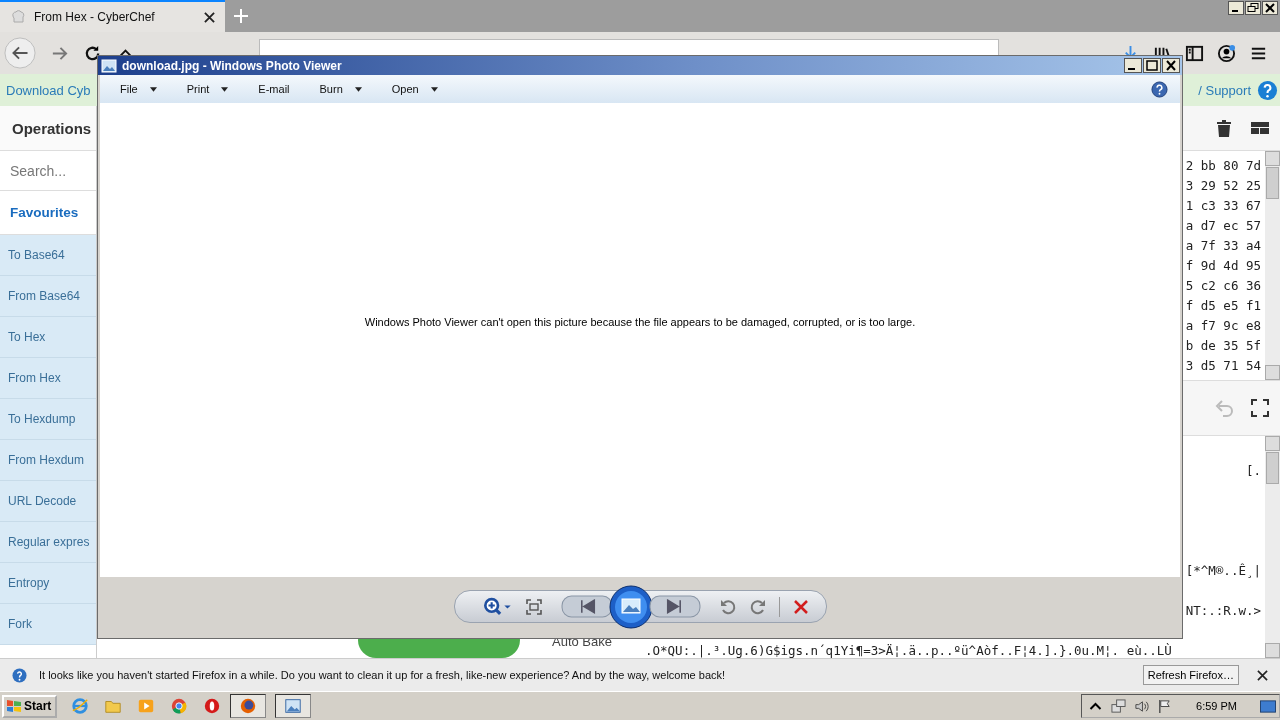  Describe the element at coordinates (48, 337) in the screenshot. I see `operation-item: To Hex` at that location.